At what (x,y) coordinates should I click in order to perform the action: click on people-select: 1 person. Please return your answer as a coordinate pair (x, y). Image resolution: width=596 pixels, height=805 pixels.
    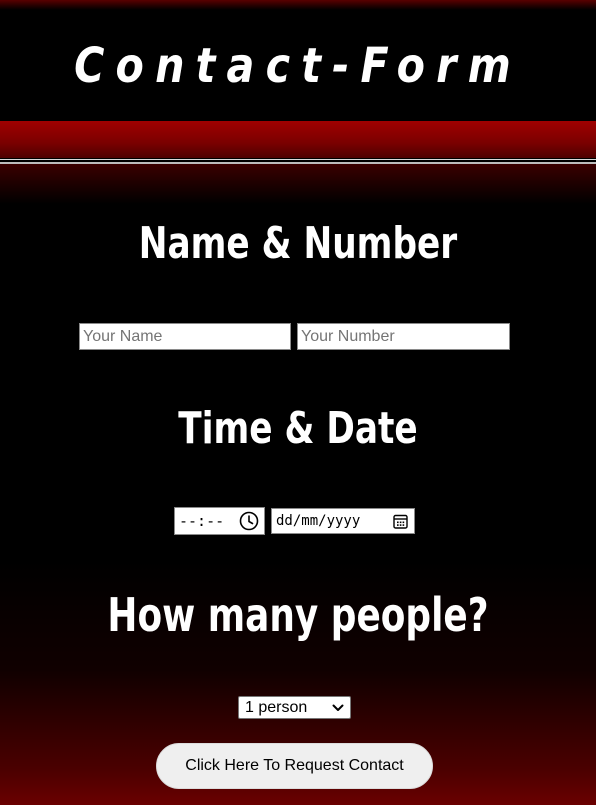
    Looking at the image, I should click on (294, 707).